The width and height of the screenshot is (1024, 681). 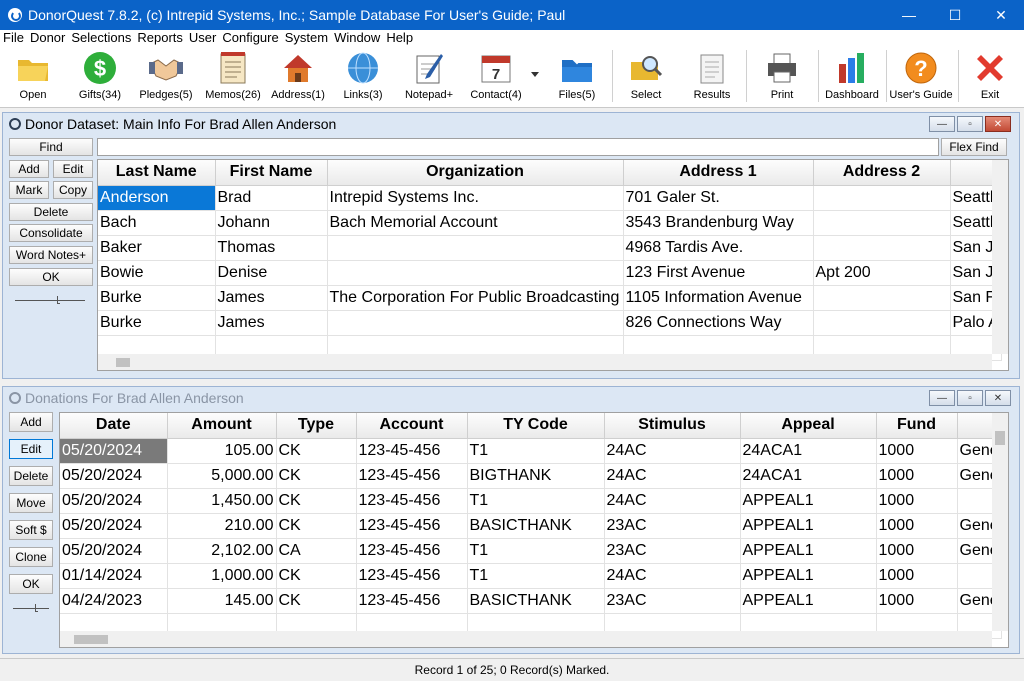 What do you see at coordinates (718, 323) in the screenshot?
I see `cell: 826 Connections Way` at bounding box center [718, 323].